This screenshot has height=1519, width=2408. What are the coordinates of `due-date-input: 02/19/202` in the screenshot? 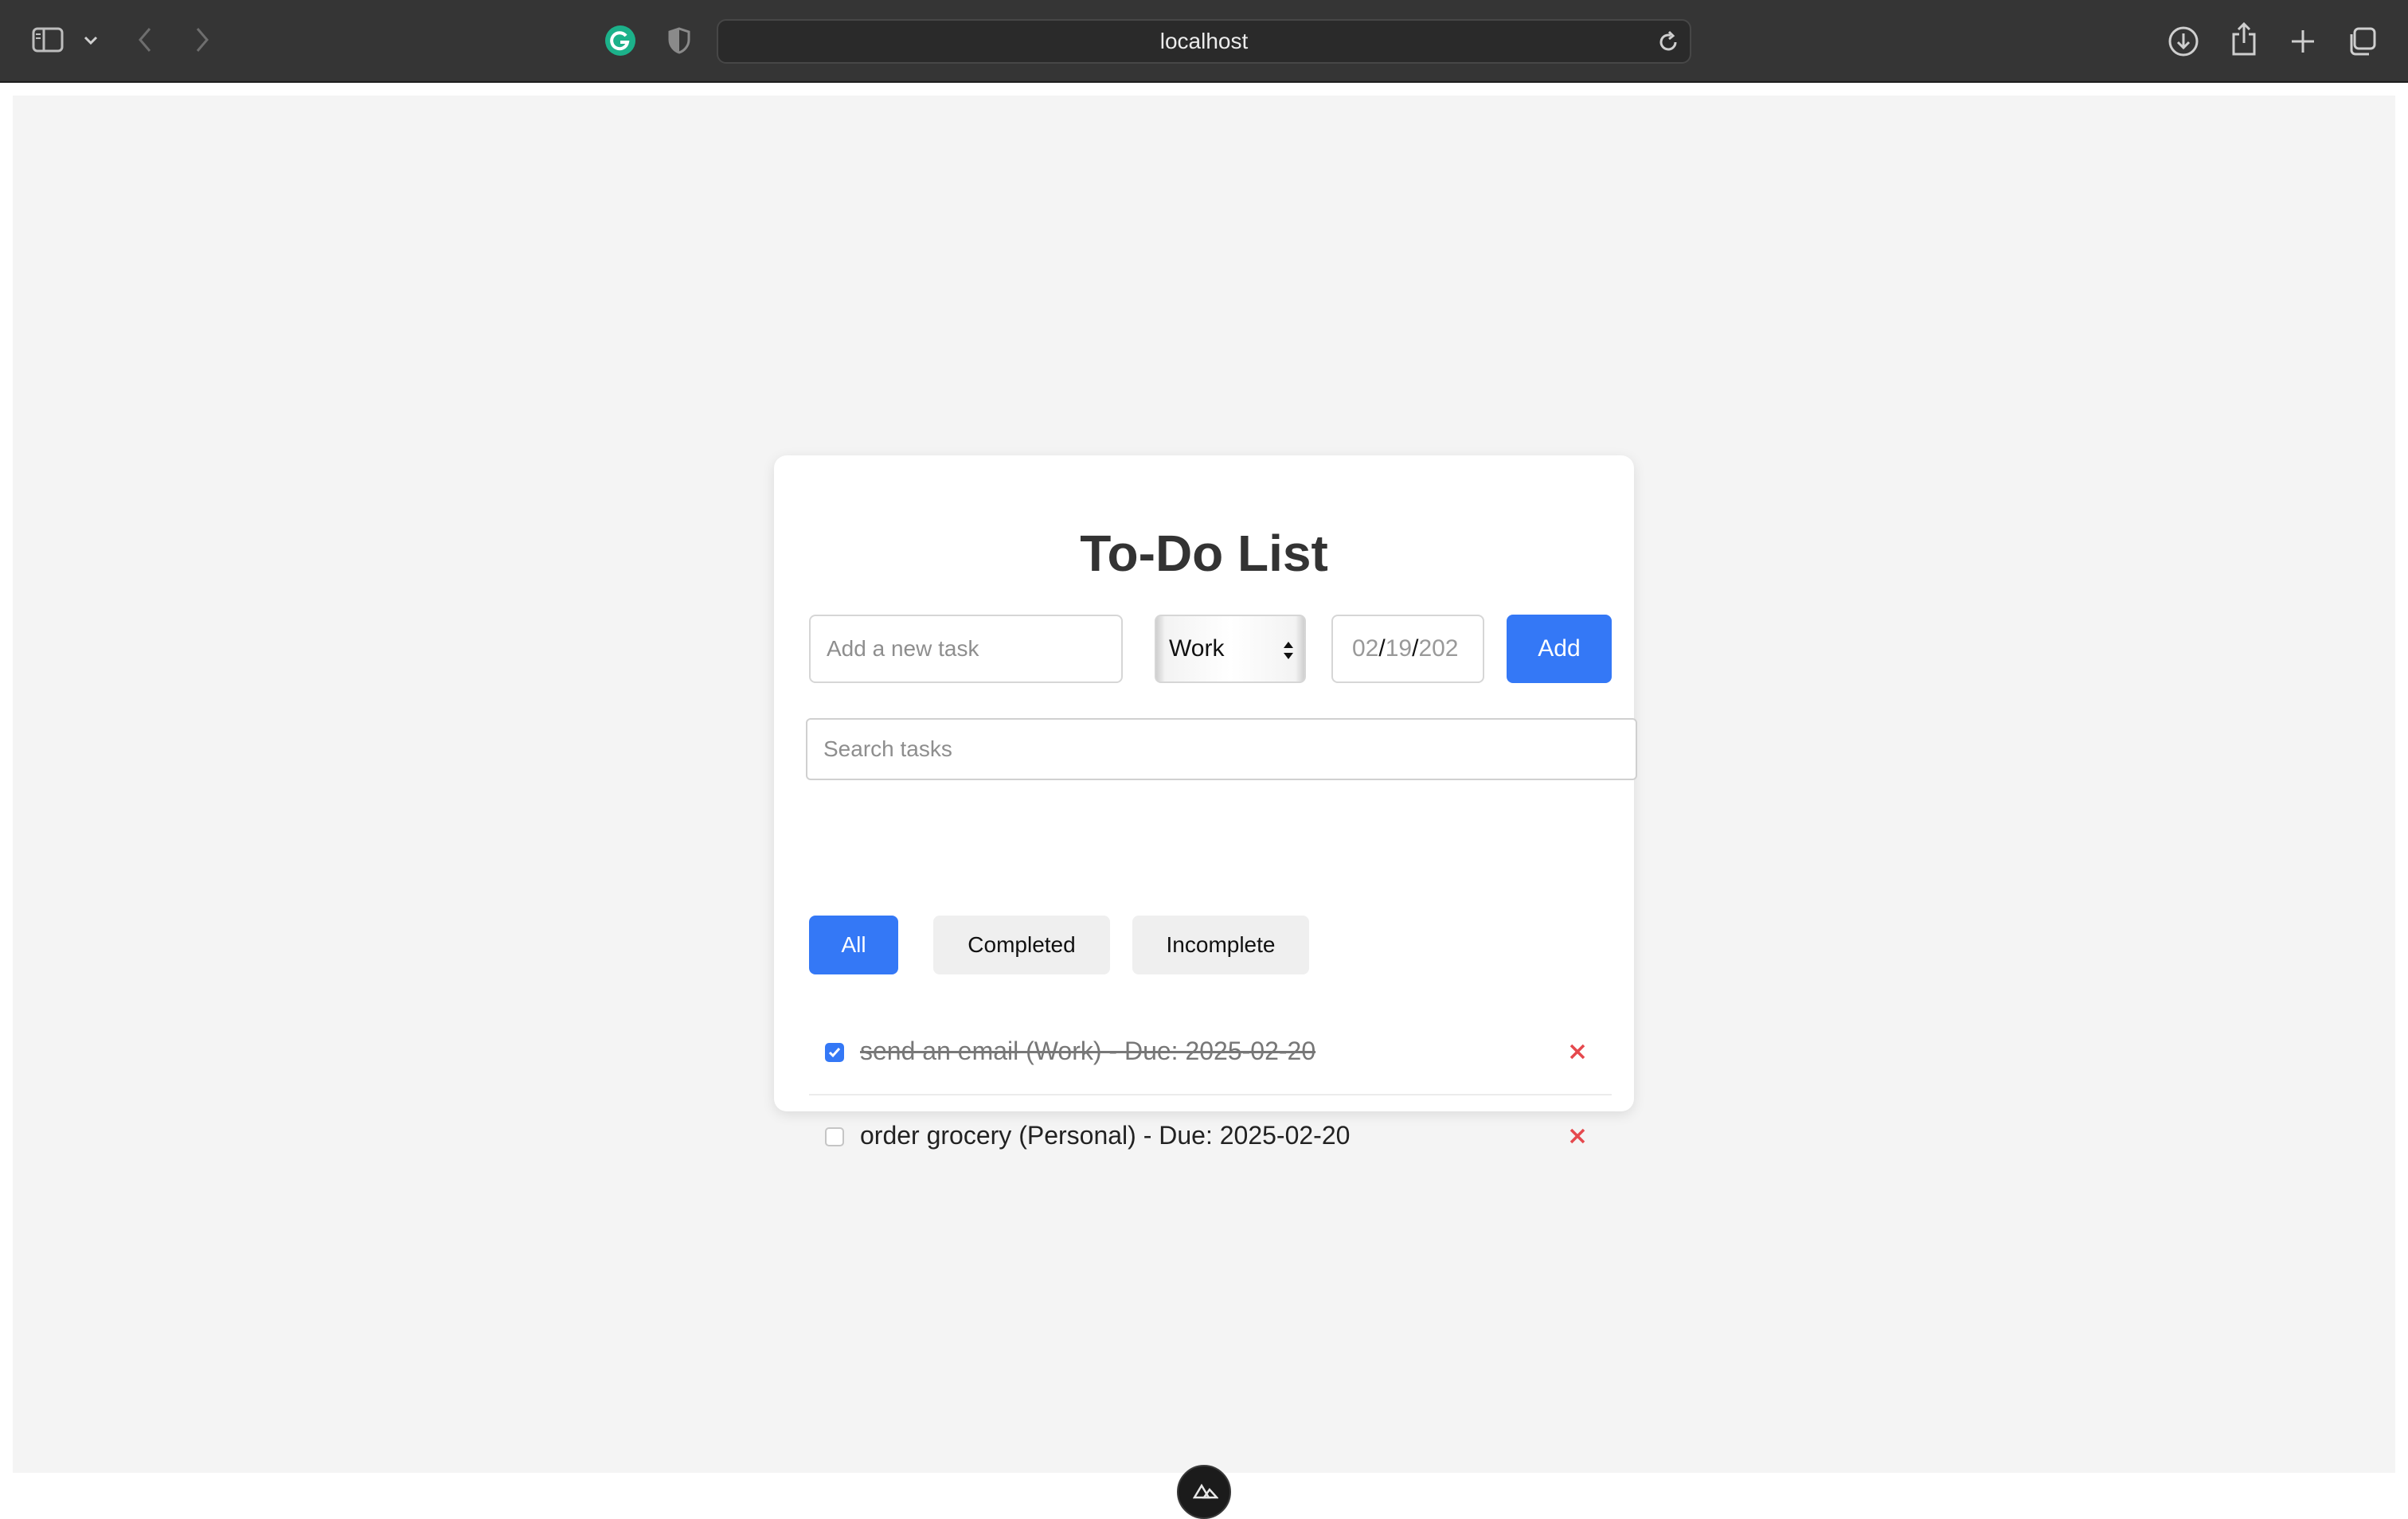 It's located at (1407, 649).